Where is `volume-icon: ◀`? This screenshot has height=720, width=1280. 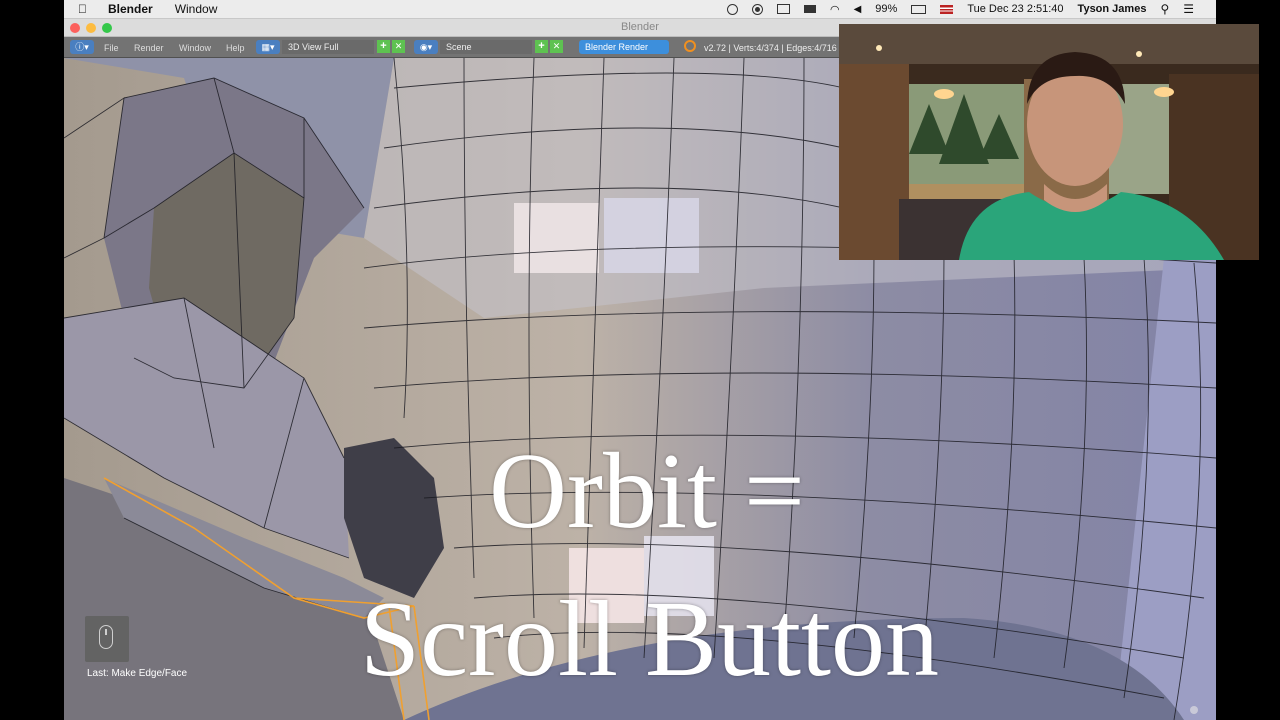 volume-icon: ◀ is located at coordinates (858, 9).